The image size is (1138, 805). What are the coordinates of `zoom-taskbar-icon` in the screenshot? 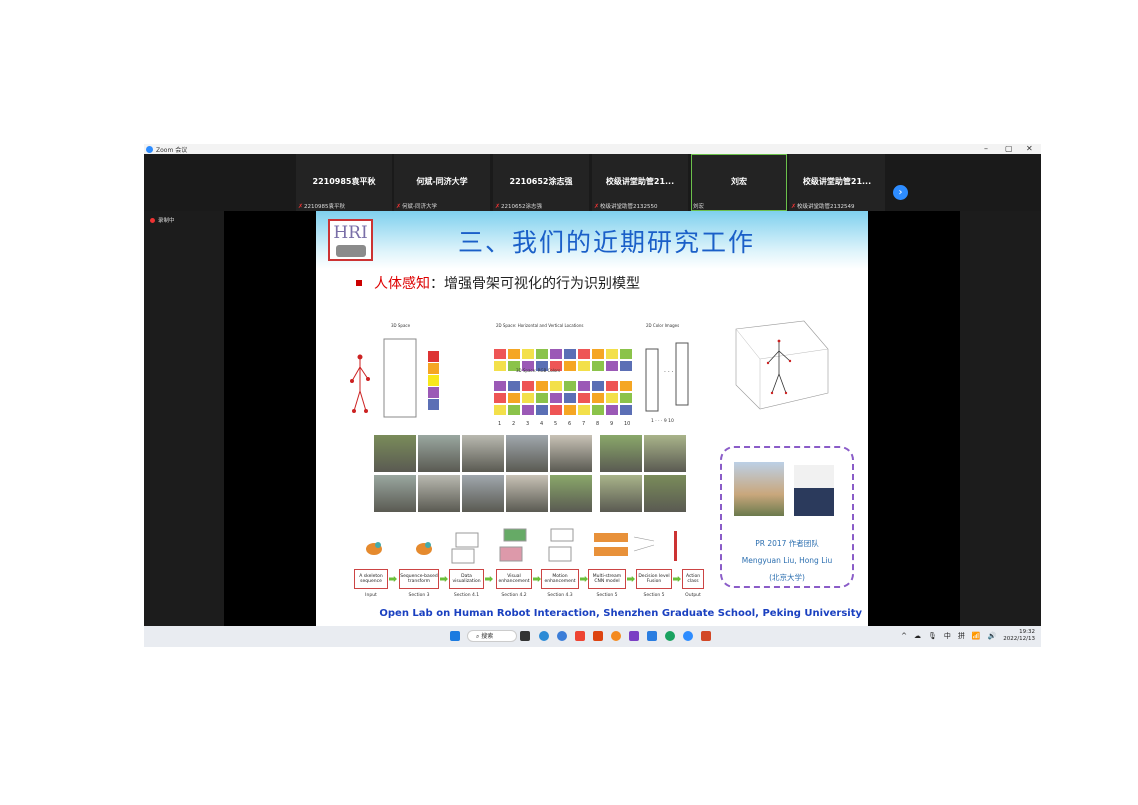 It's located at (688, 636).